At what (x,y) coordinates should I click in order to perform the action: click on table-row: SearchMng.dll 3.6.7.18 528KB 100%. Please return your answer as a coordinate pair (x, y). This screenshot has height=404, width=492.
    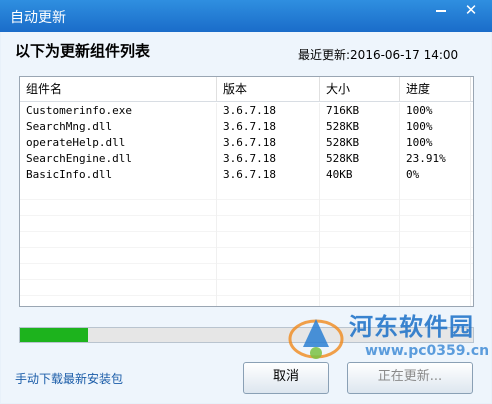
    Looking at the image, I should click on (246, 127).